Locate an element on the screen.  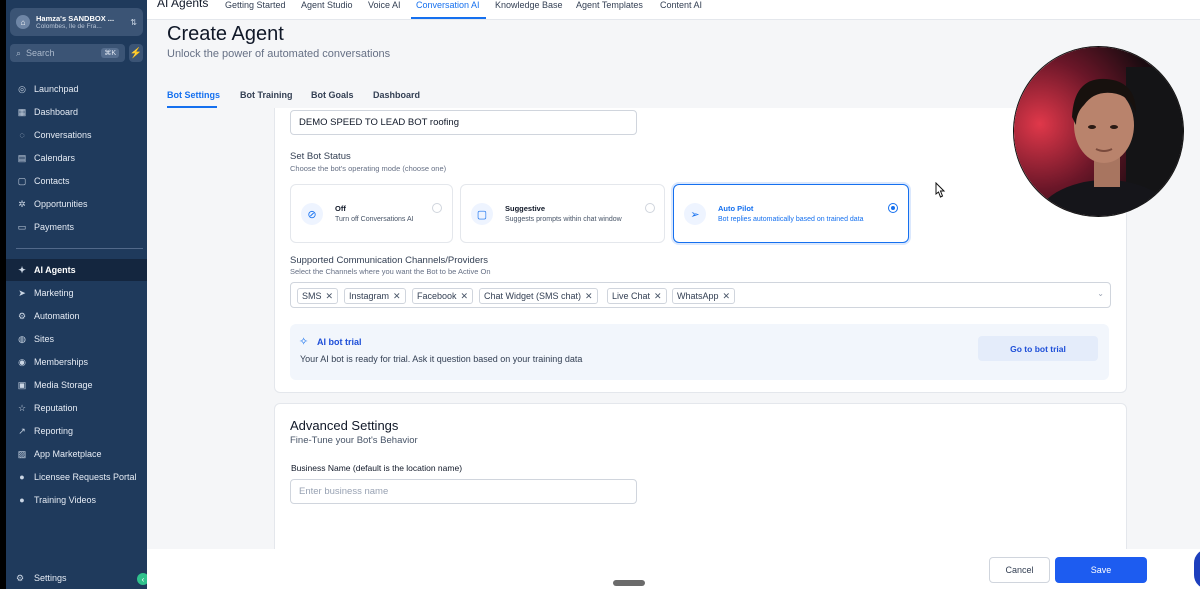
grid-icon: ▦ is located at coordinates (22, 111).